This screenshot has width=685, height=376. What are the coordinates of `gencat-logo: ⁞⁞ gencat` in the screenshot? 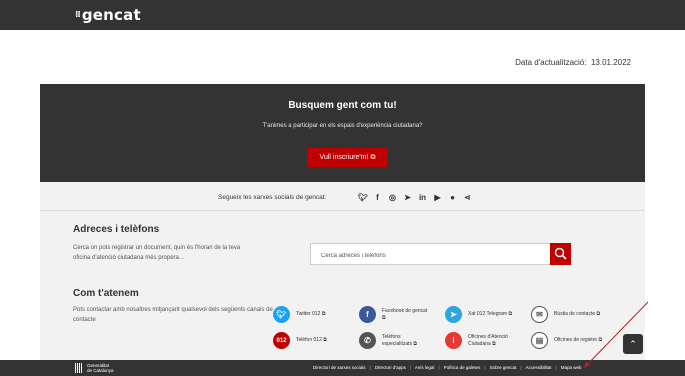 It's located at (108, 15).